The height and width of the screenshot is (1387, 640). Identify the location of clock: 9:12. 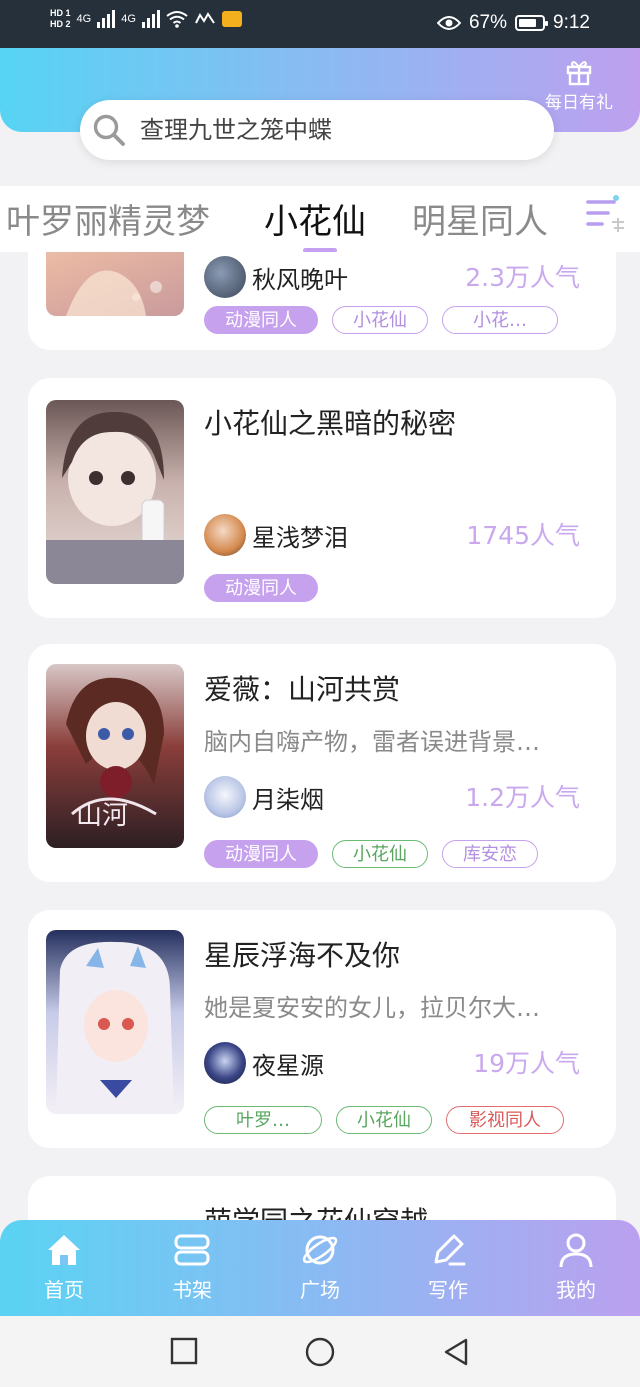
(571, 22).